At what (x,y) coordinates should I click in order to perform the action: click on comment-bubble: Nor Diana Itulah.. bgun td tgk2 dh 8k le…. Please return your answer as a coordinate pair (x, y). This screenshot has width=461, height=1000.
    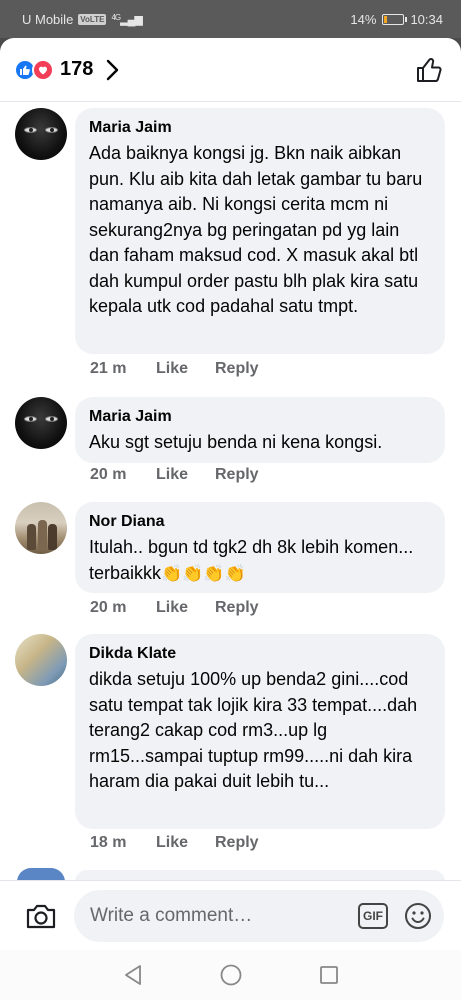
    Looking at the image, I should click on (260, 547).